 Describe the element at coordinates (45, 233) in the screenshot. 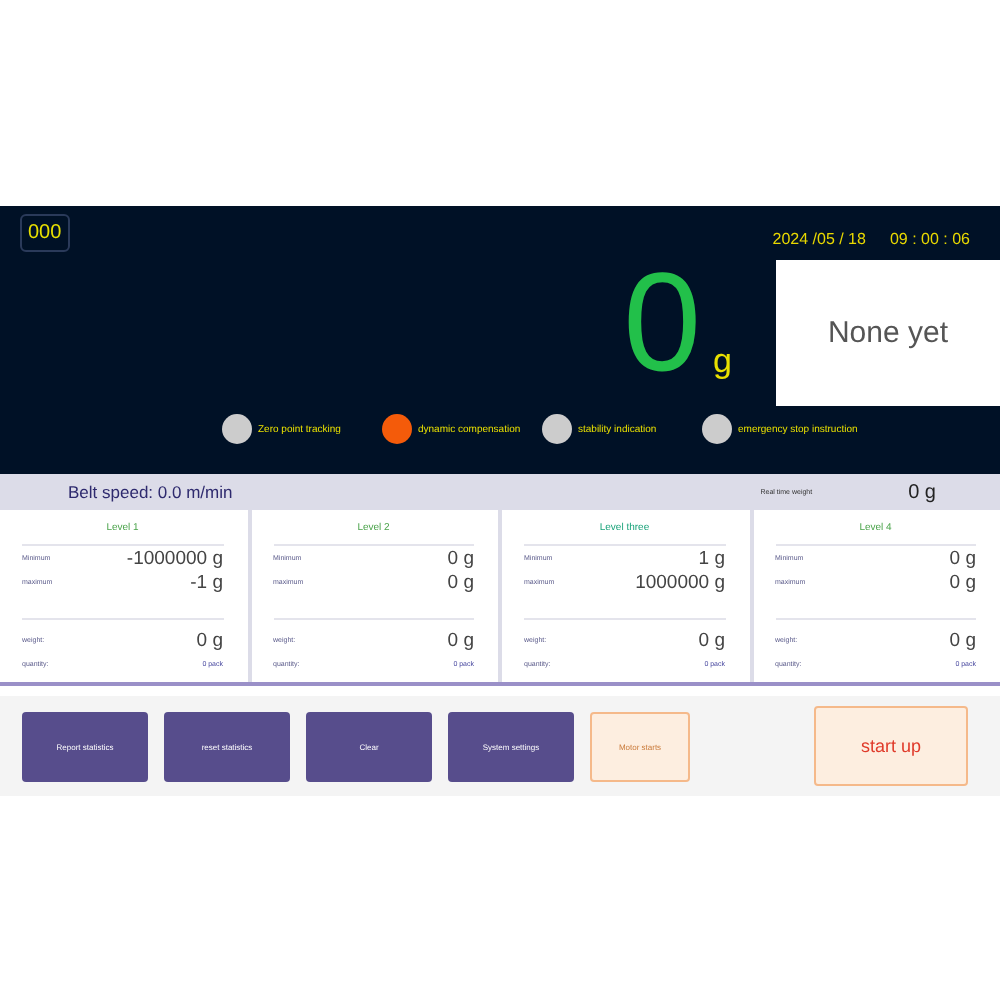

I see `device-code: 000` at that location.